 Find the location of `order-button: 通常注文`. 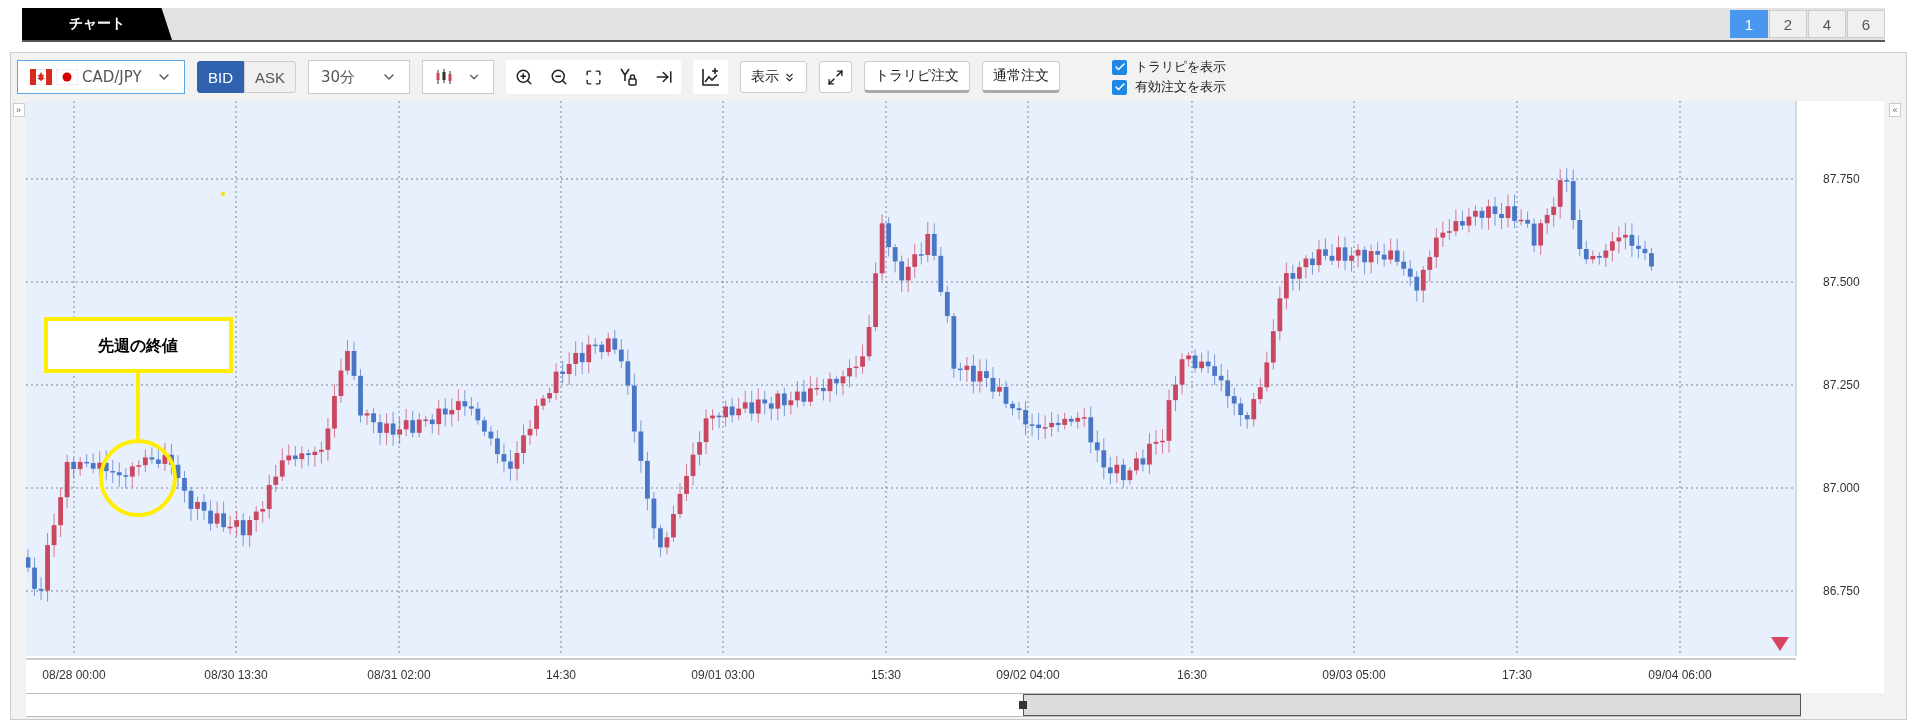

order-button: 通常注文 is located at coordinates (1021, 77).